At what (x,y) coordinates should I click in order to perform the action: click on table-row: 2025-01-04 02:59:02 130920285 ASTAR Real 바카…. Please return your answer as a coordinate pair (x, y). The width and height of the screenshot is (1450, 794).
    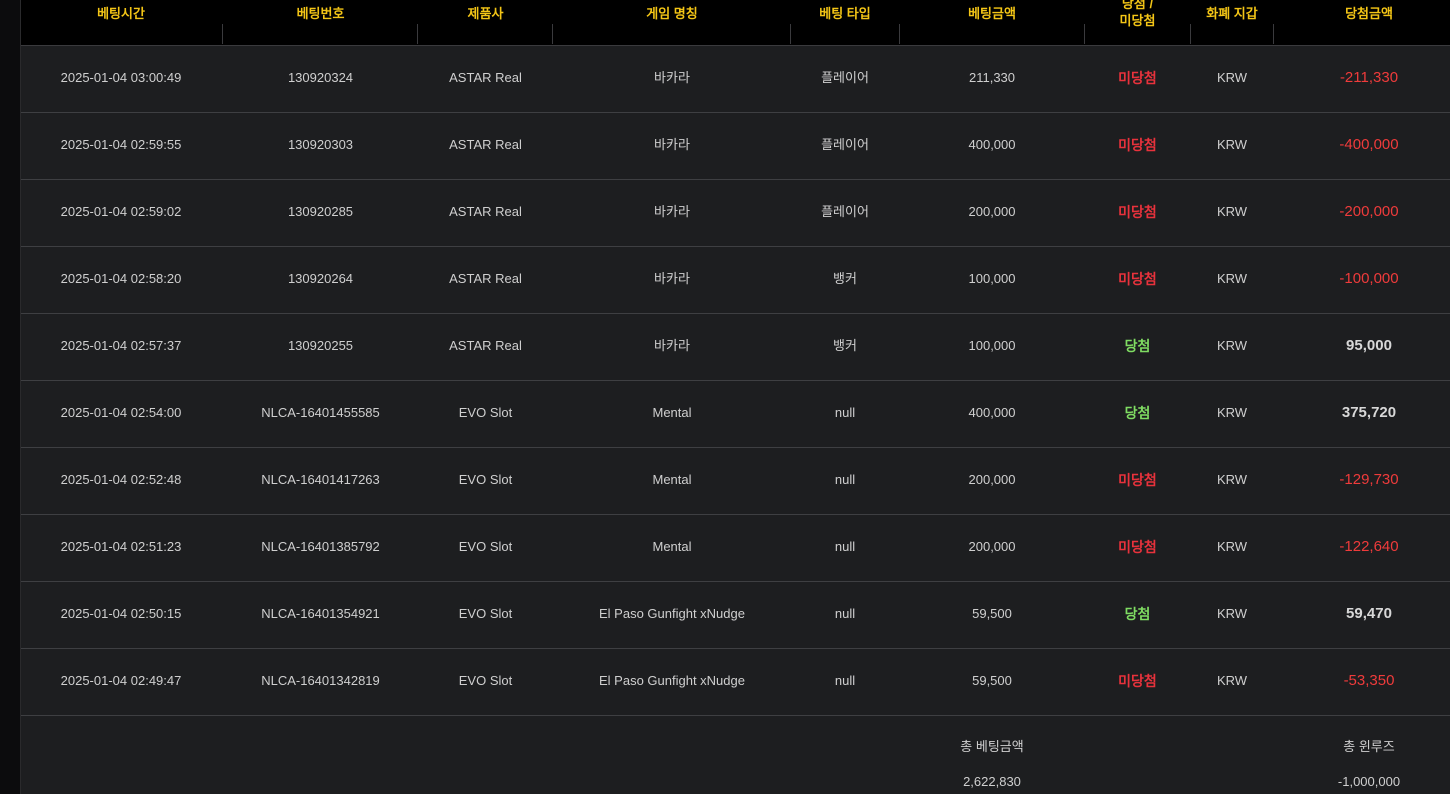
    Looking at the image, I should click on (735, 213).